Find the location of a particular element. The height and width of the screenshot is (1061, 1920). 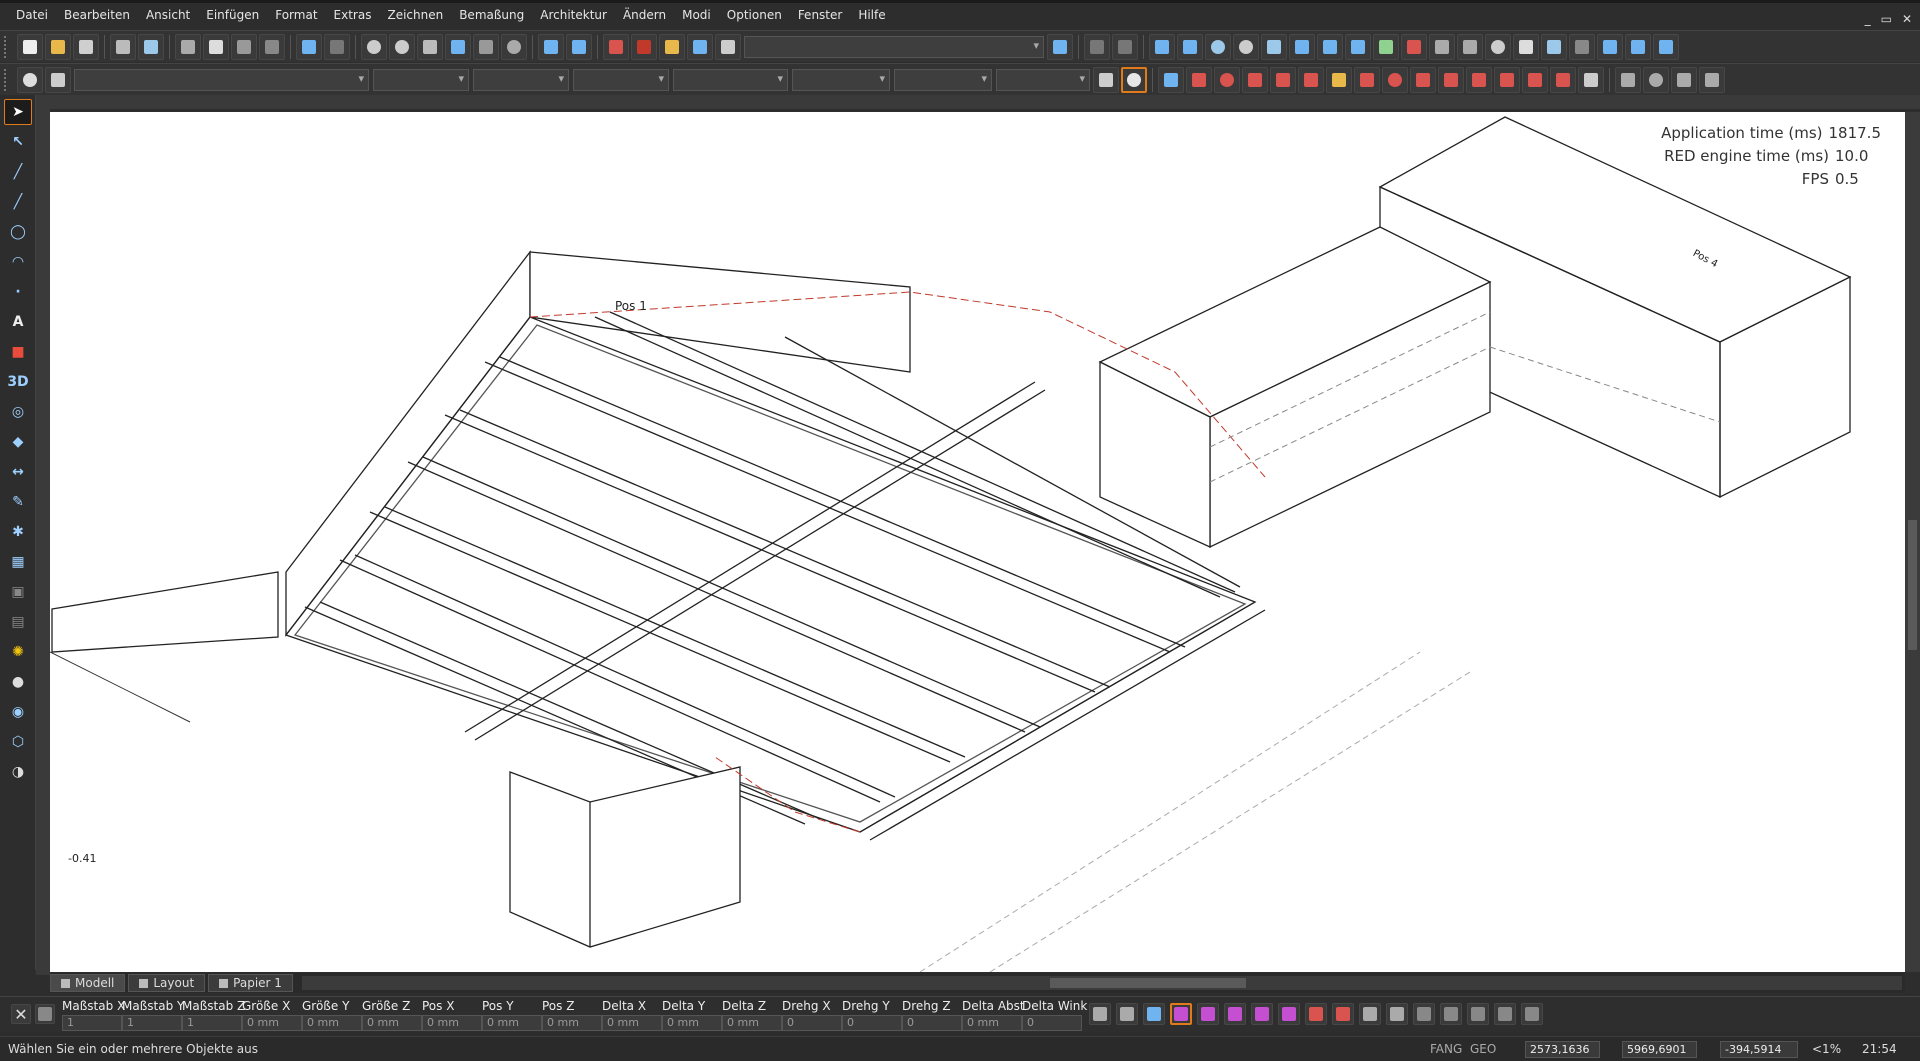

mirror-icon is located at coordinates (1339, 79).